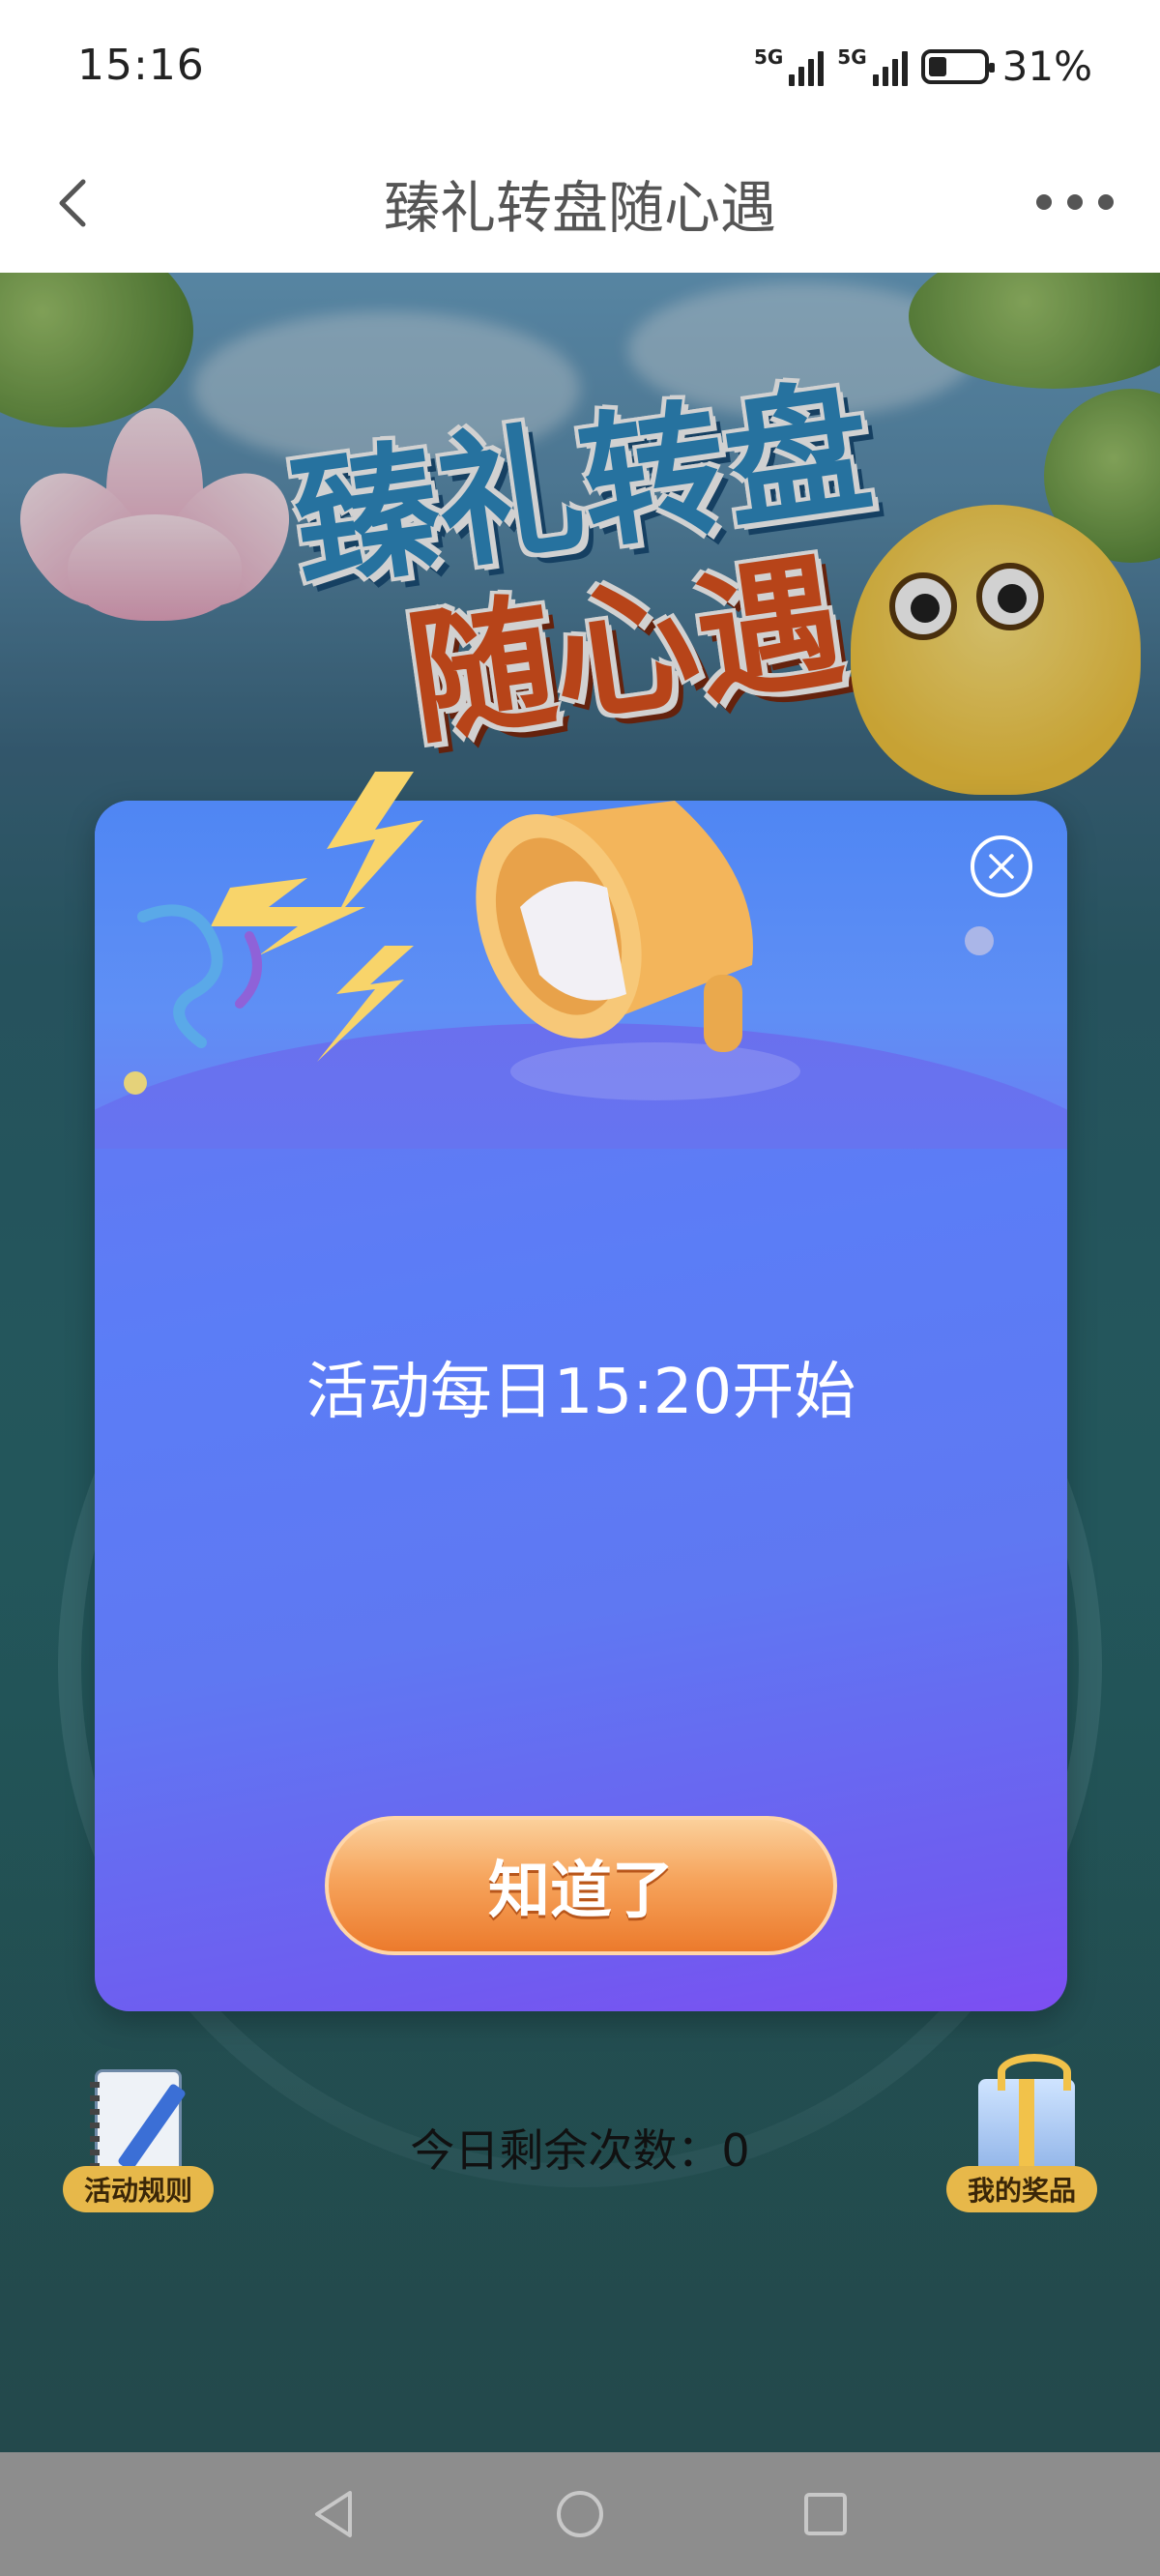  What do you see at coordinates (579, 208) in the screenshot?
I see `page-title: 臻礼转盘随心遇` at bounding box center [579, 208].